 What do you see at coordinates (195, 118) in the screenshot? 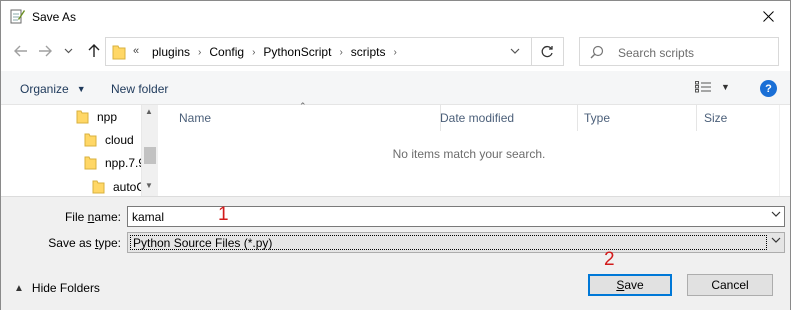
I see `column-header-label: Name` at bounding box center [195, 118].